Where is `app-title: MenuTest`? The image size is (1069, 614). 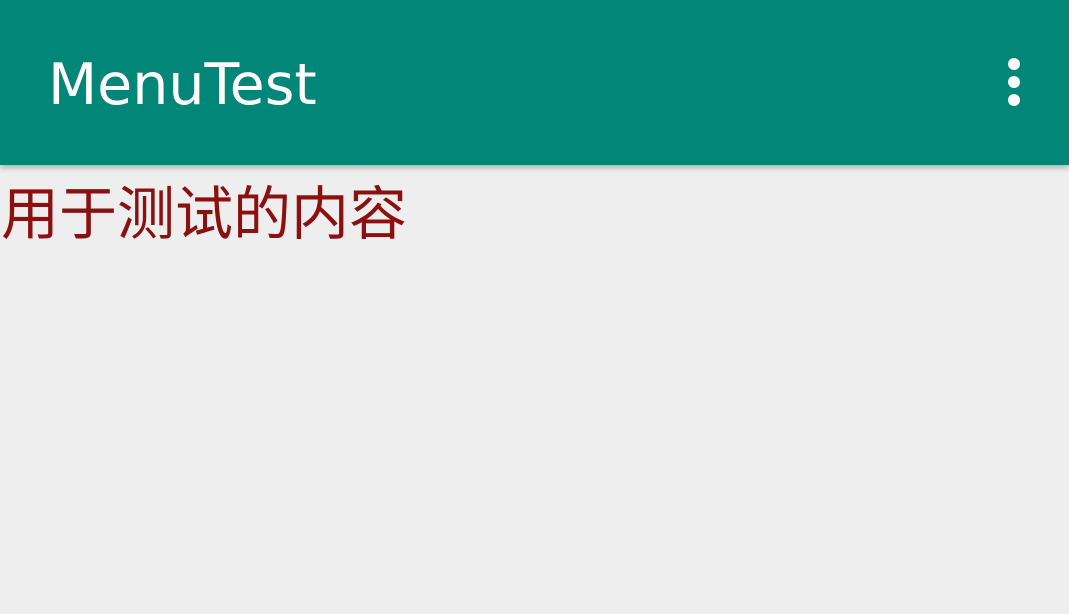
app-title: MenuTest is located at coordinates (182, 85).